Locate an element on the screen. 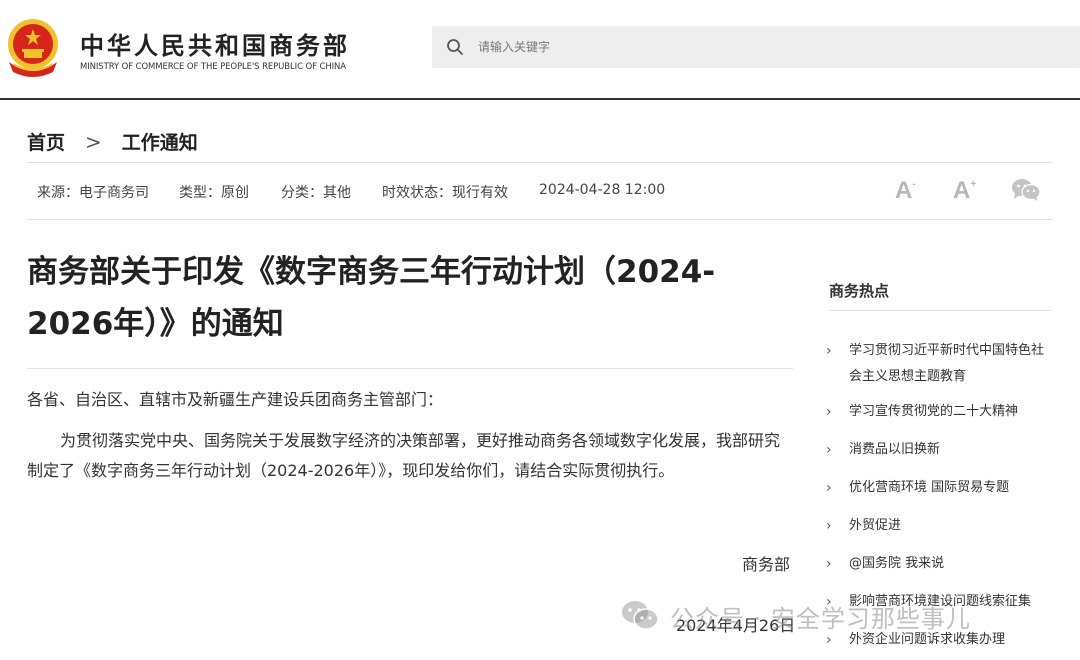 The image size is (1080, 660). sidebar-divider is located at coordinates (940, 310).